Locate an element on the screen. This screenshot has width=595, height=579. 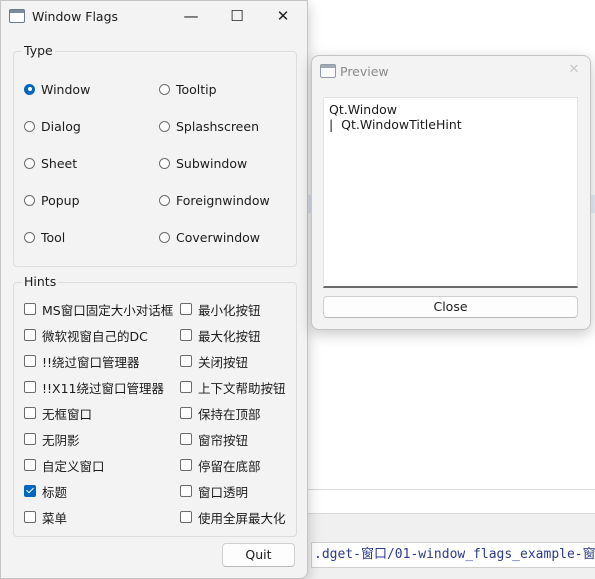
checkbox-label: !!绕过窗口管理器 is located at coordinates (91, 362).